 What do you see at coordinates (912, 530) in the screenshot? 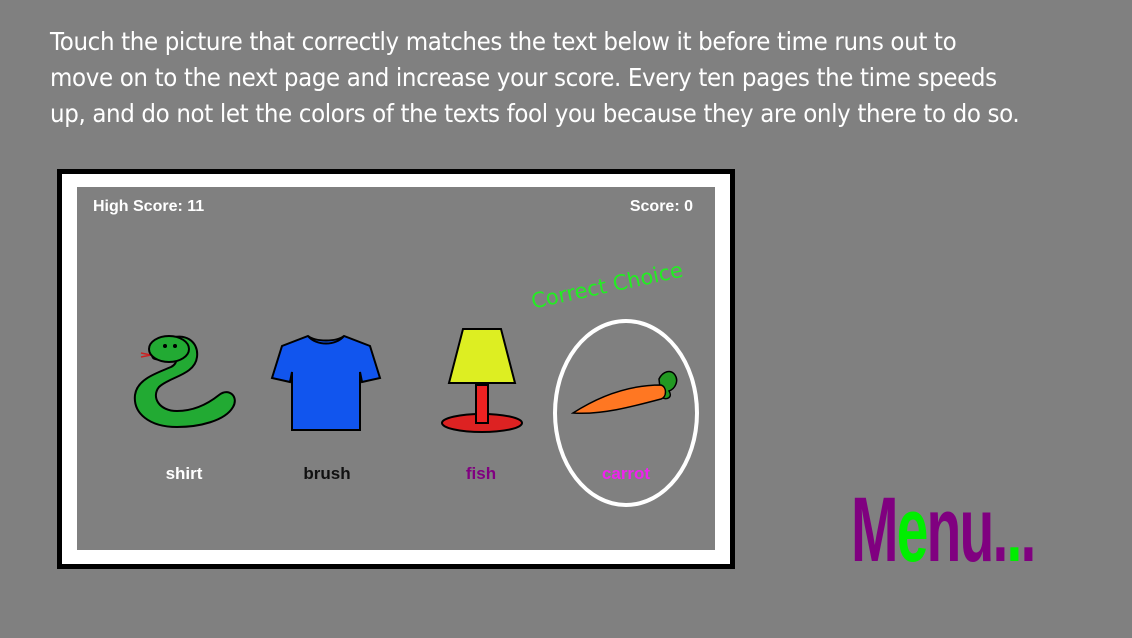
I see `menu-letter: e` at bounding box center [912, 530].